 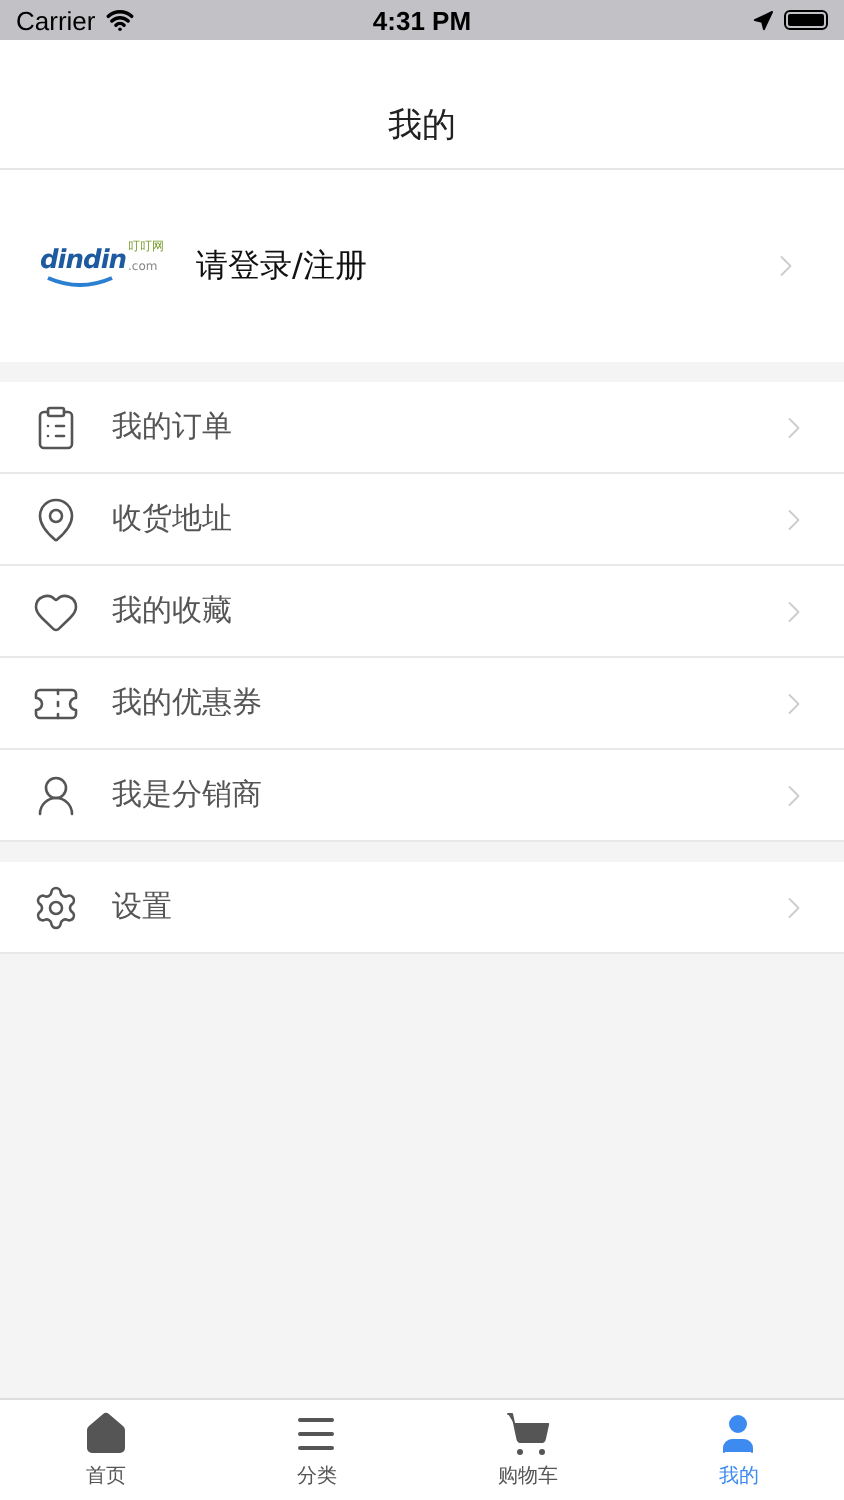 What do you see at coordinates (422, 520) in the screenshot?
I see `menu-item: 收货地址` at bounding box center [422, 520].